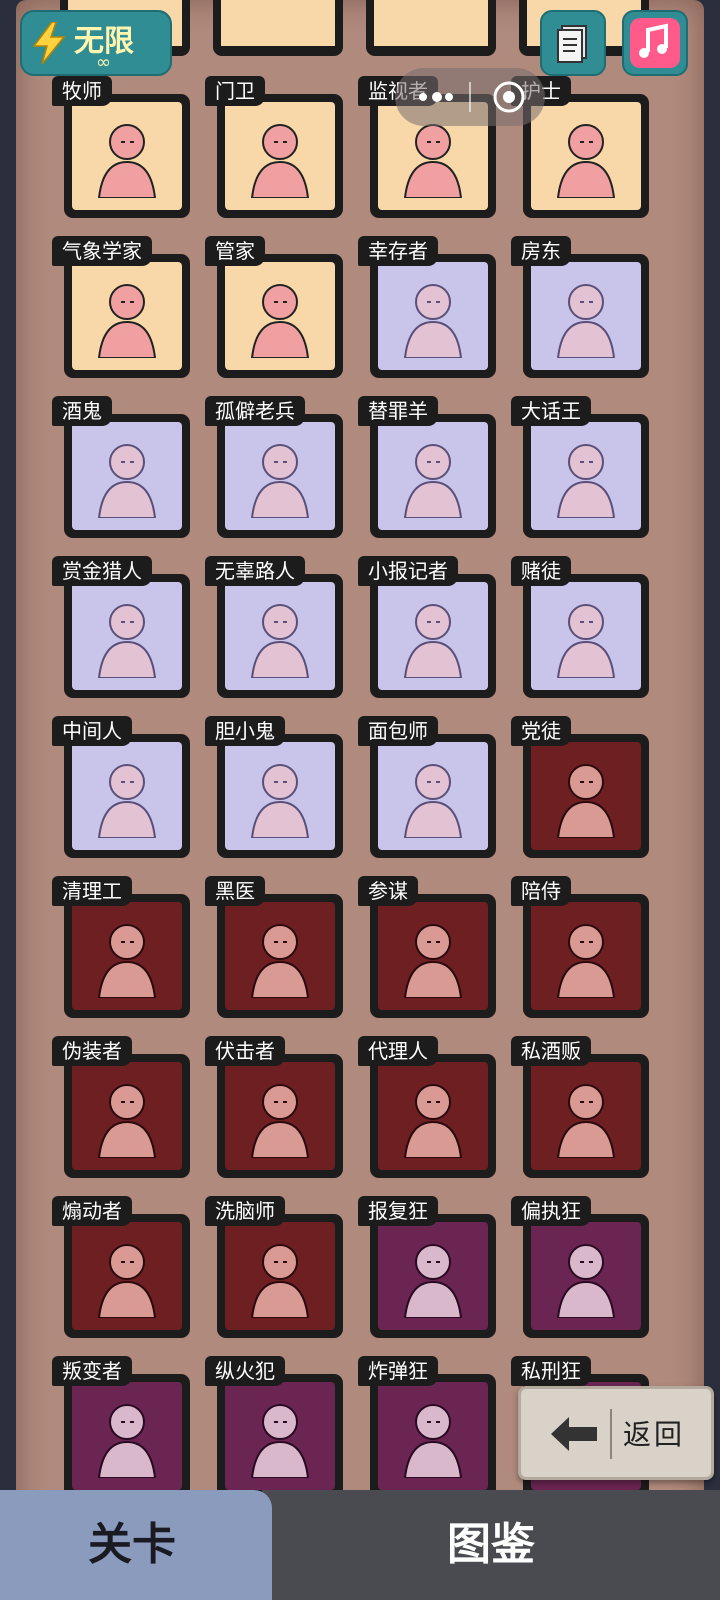  Describe the element at coordinates (586, 321) in the screenshot. I see `keys-figure-icon` at that location.